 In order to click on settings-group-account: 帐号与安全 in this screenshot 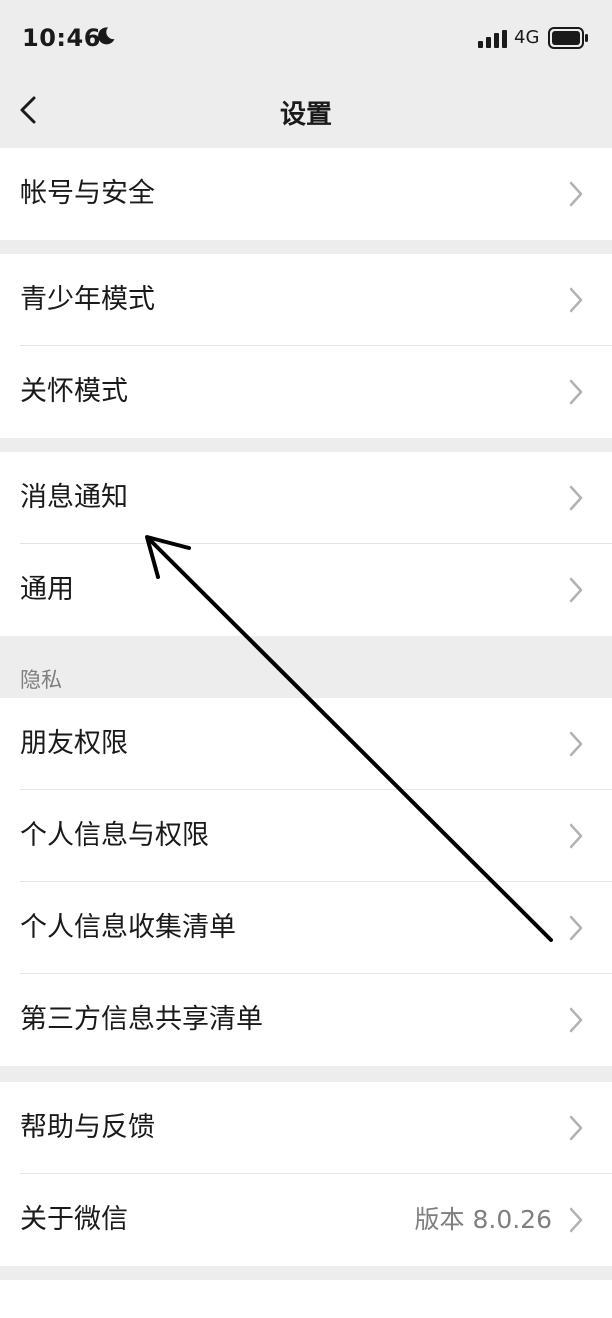, I will do `click(306, 194)`.